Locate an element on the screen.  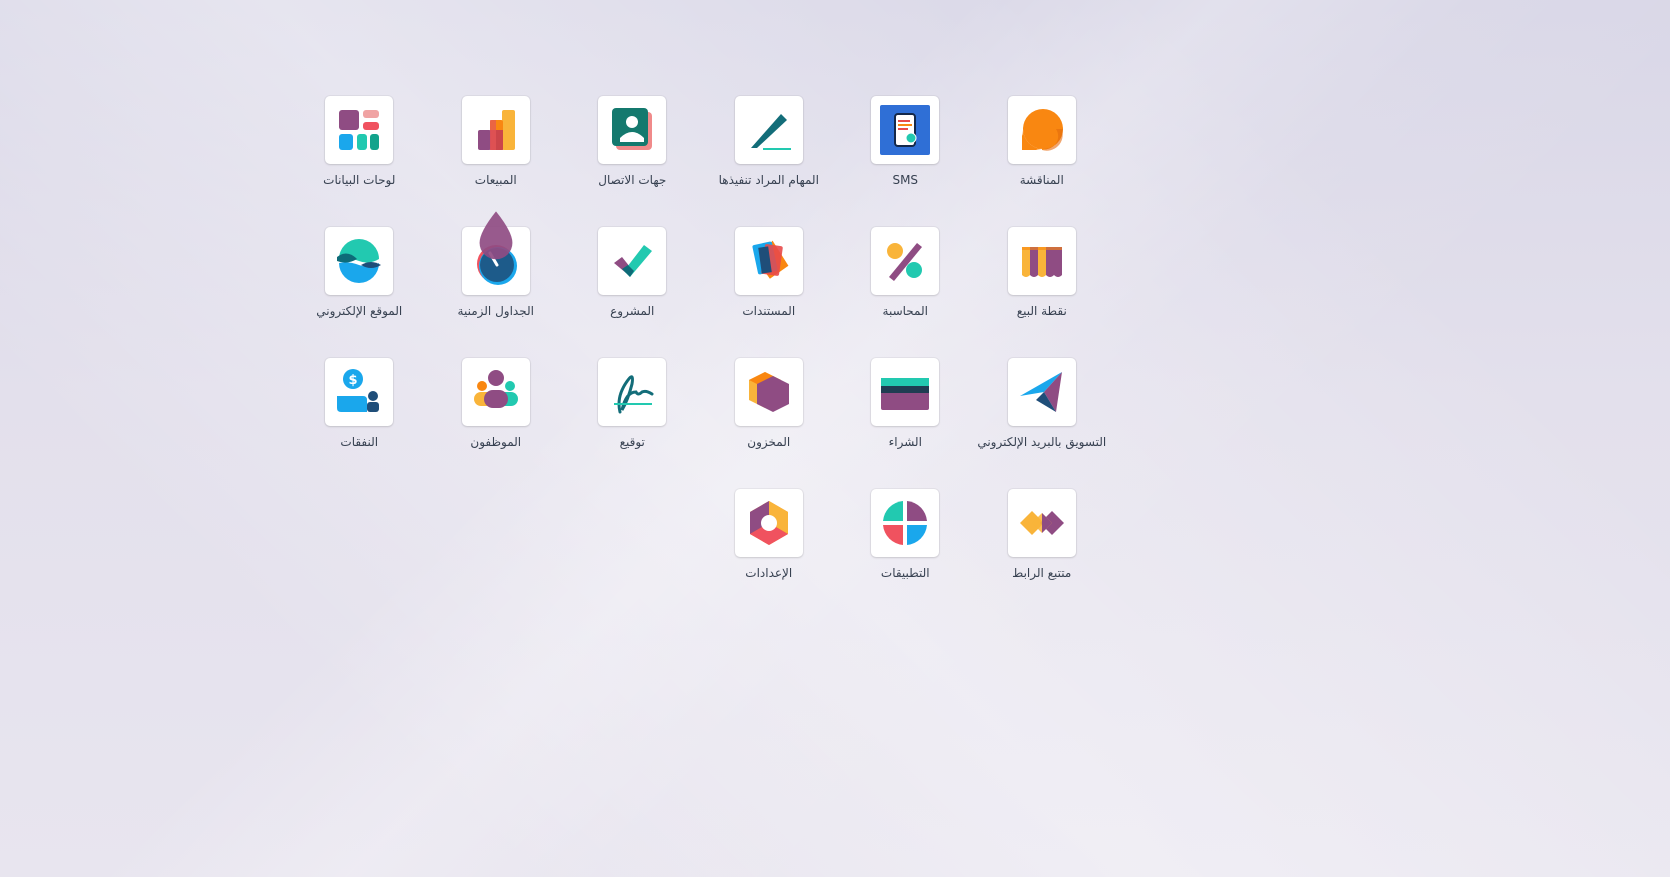
app-label: الجداول الزمنية is located at coordinates (495, 311).